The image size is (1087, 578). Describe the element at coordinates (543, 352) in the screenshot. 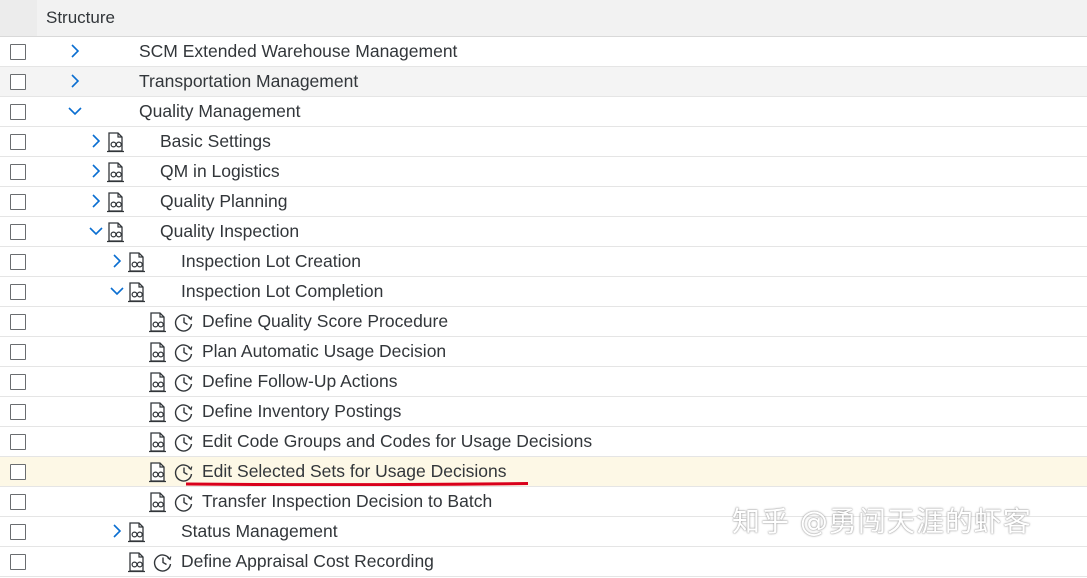

I see `tree-row: Plan Automatic Usage Decision` at that location.